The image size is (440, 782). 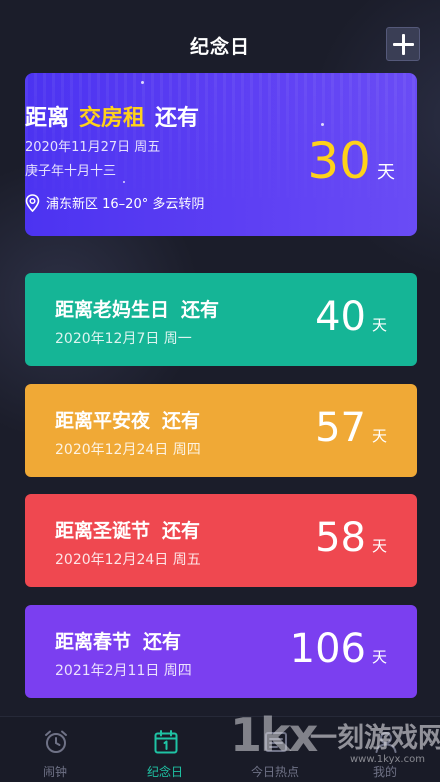 I want to click on event-title: 距离圣诞节 还有, so click(x=127, y=529).